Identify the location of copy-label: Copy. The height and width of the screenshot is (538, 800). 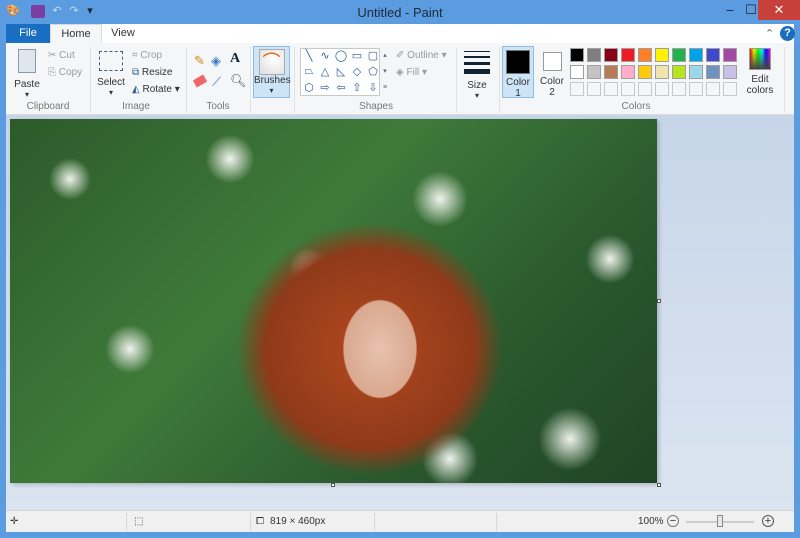
(70, 72).